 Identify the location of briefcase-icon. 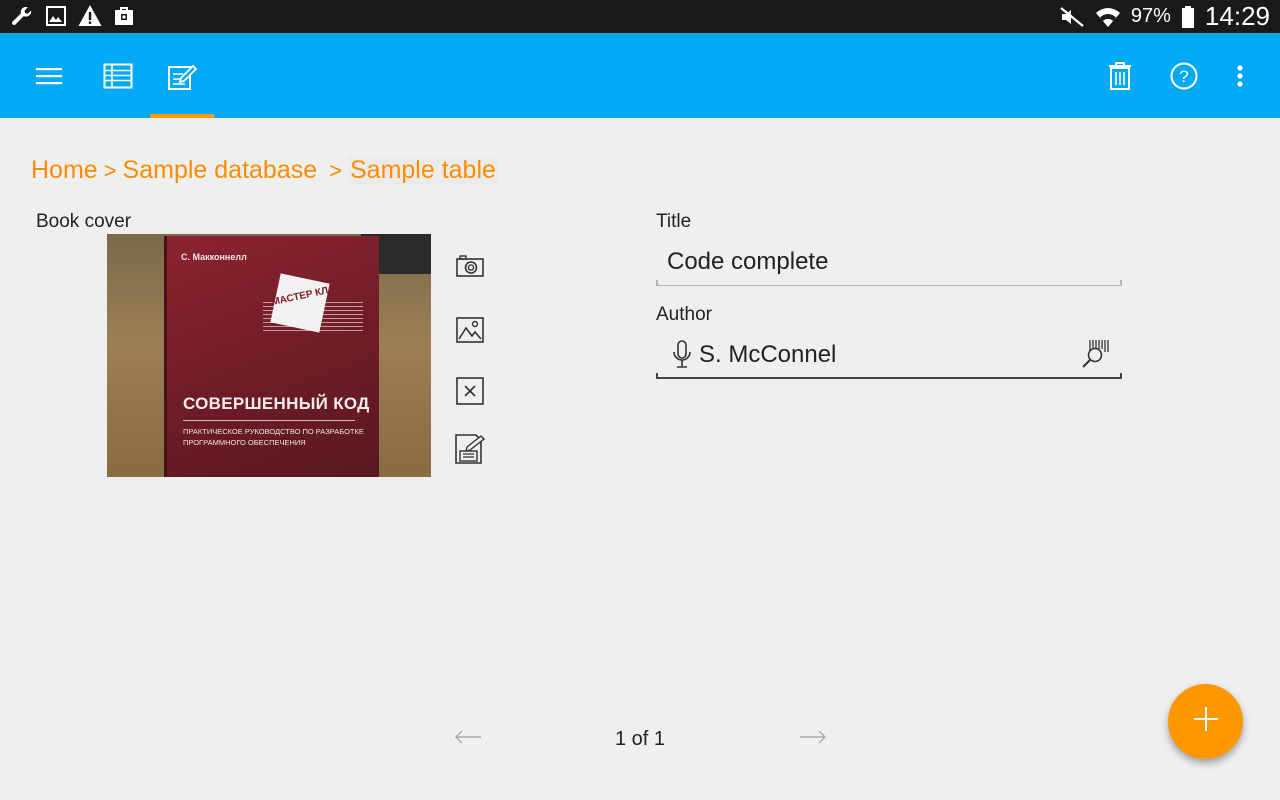
(124, 16).